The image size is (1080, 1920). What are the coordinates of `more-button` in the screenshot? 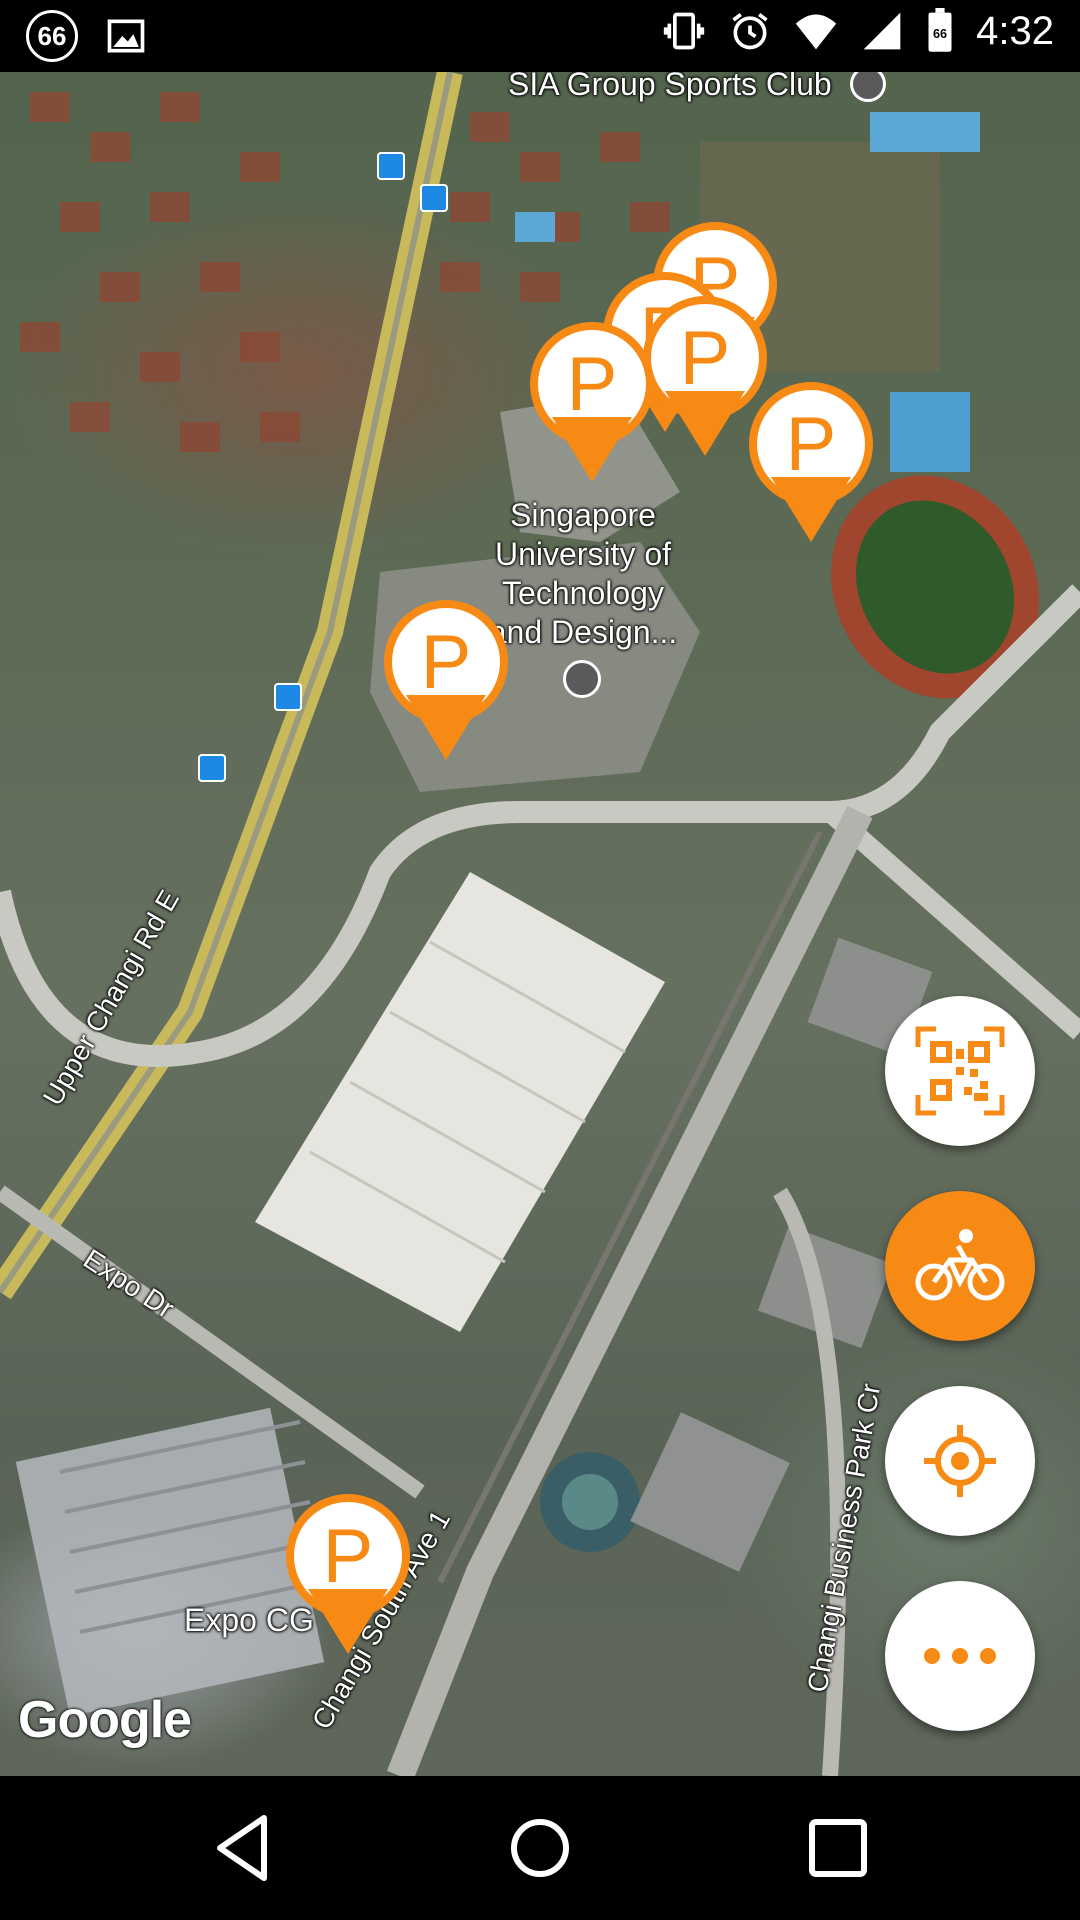 It's located at (960, 1656).